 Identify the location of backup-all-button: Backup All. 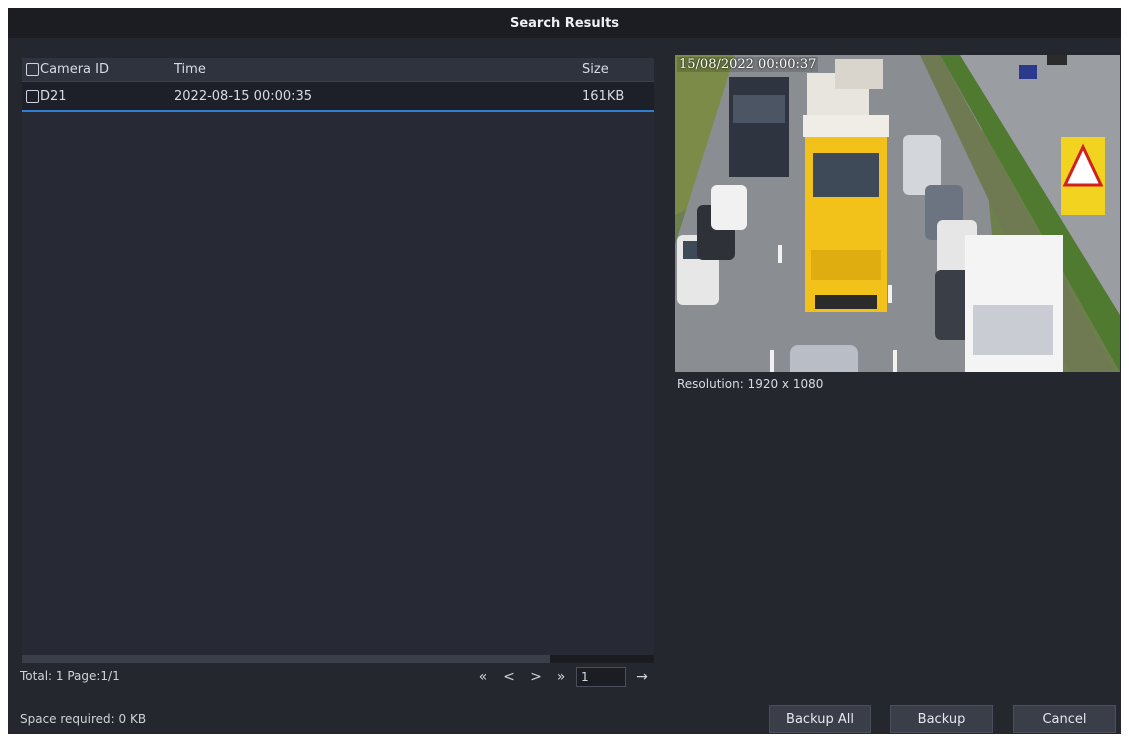
(820, 719).